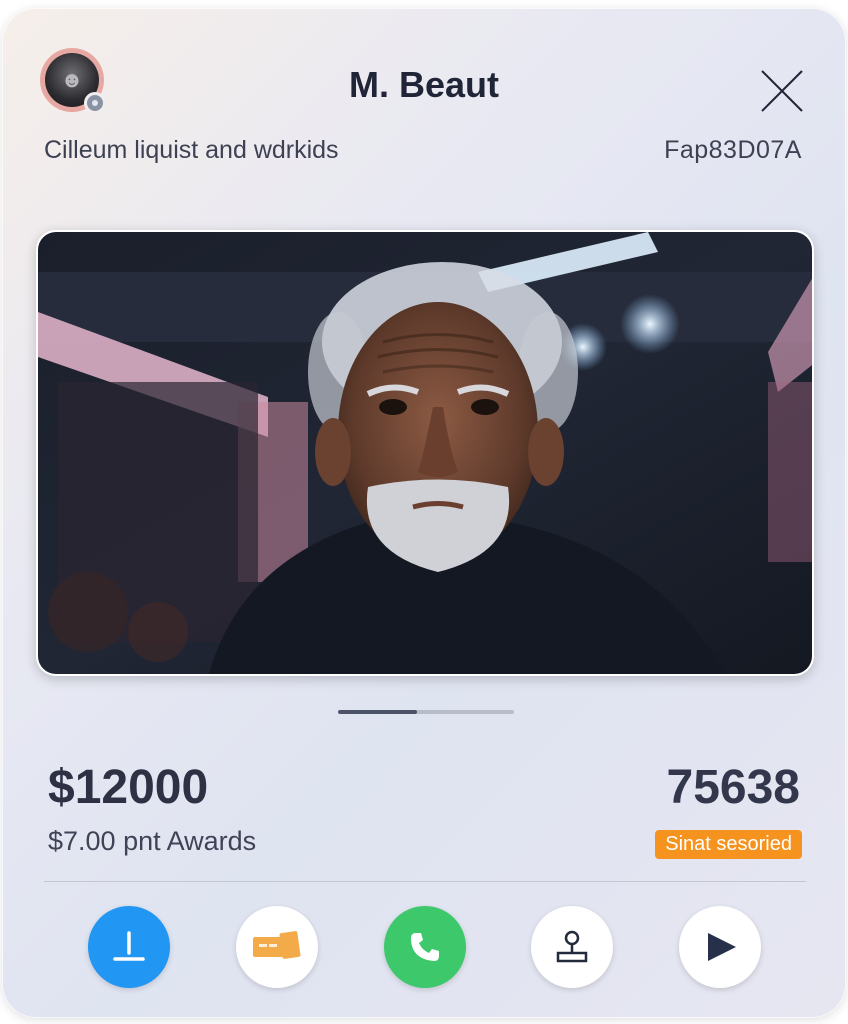 The width and height of the screenshot is (848, 1024). What do you see at coordinates (425, 881) in the screenshot?
I see `divider` at bounding box center [425, 881].